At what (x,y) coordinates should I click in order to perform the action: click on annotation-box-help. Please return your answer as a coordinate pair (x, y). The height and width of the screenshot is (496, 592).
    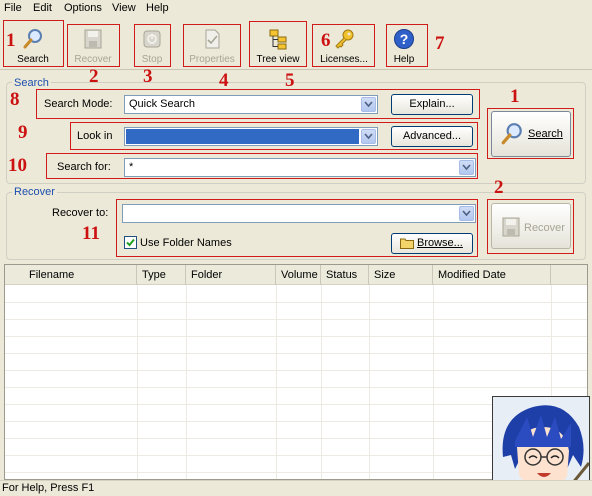
    Looking at the image, I should click on (407, 45).